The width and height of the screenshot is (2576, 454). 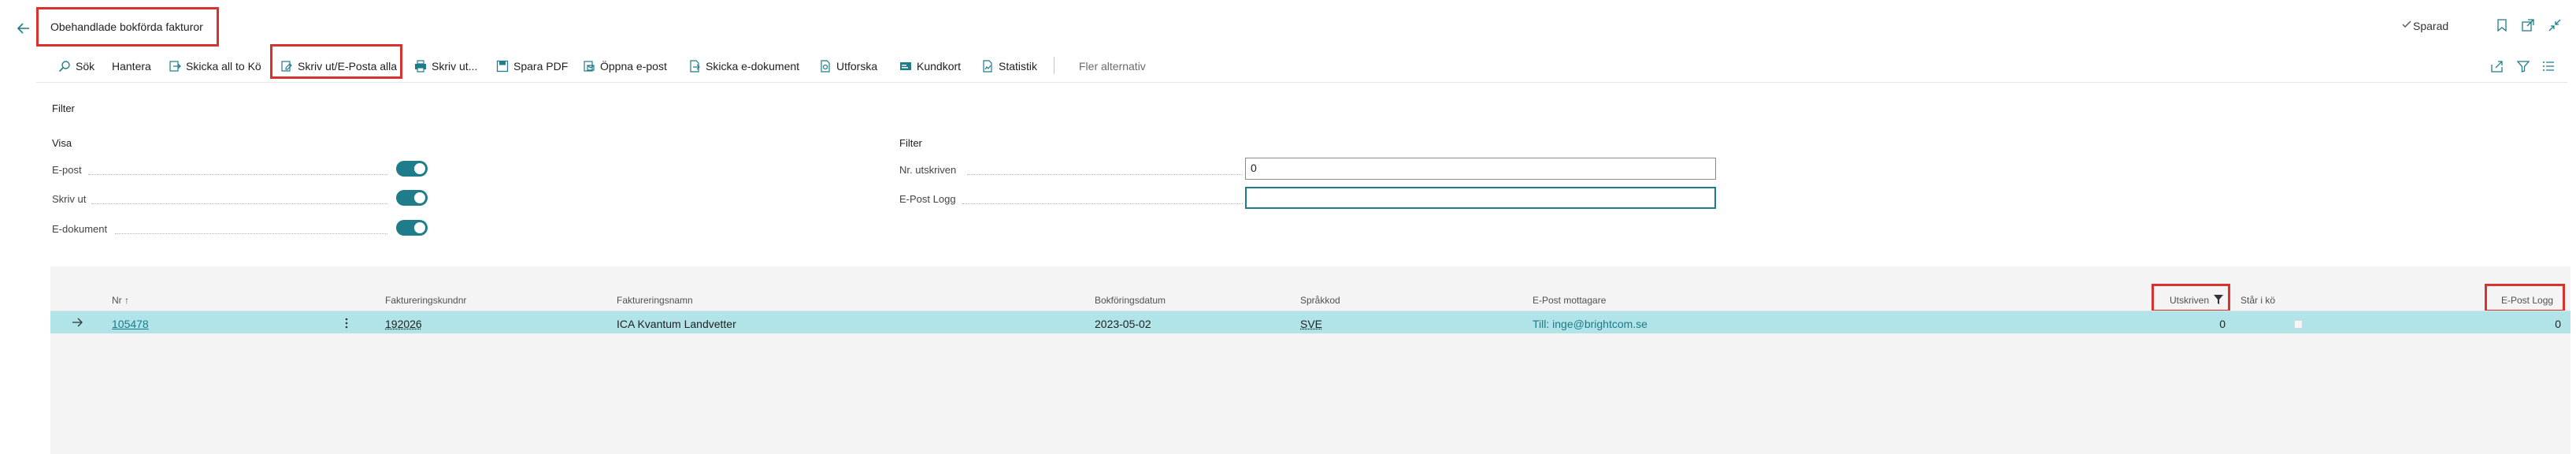 I want to click on col-sprakkod: Språkkod, so click(x=1320, y=300).